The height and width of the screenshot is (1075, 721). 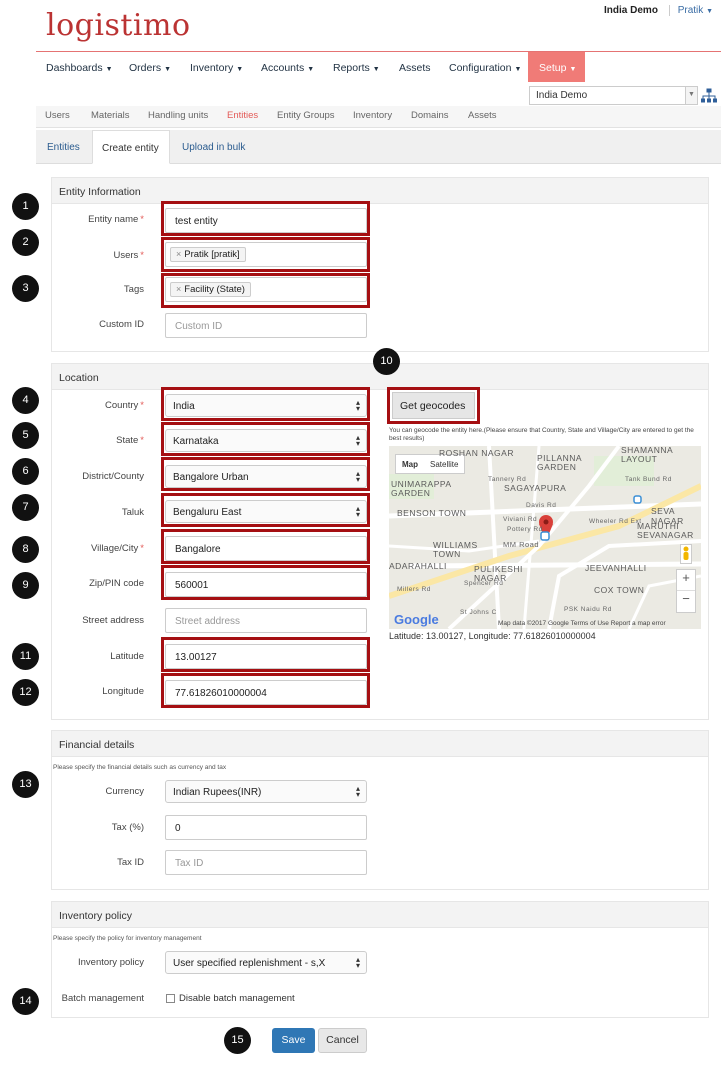 I want to click on top-right-menu: India Demo Pratik ▼, so click(x=658, y=10).